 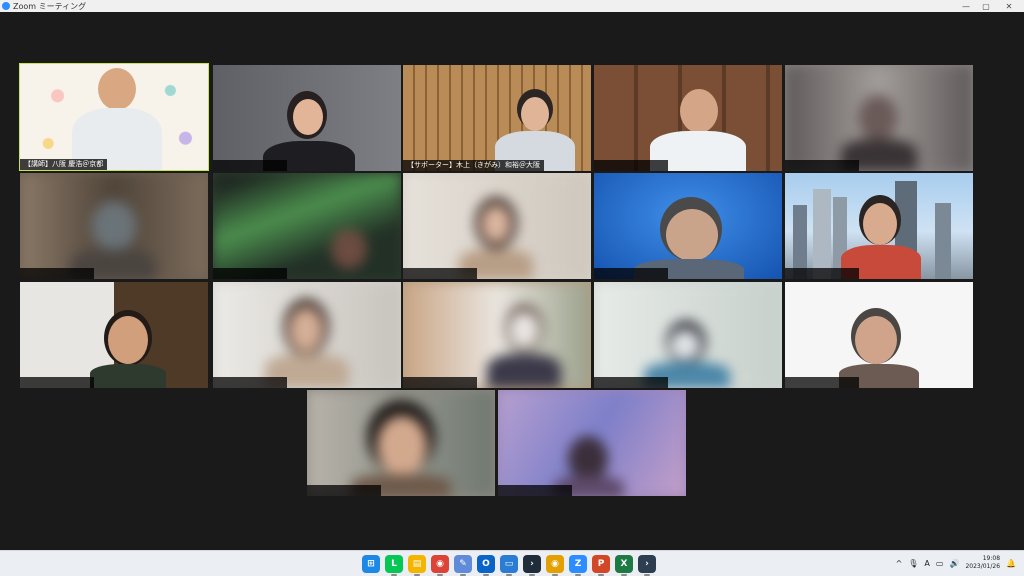 I want to click on clock-time: 19:08, so click(x=991, y=558).